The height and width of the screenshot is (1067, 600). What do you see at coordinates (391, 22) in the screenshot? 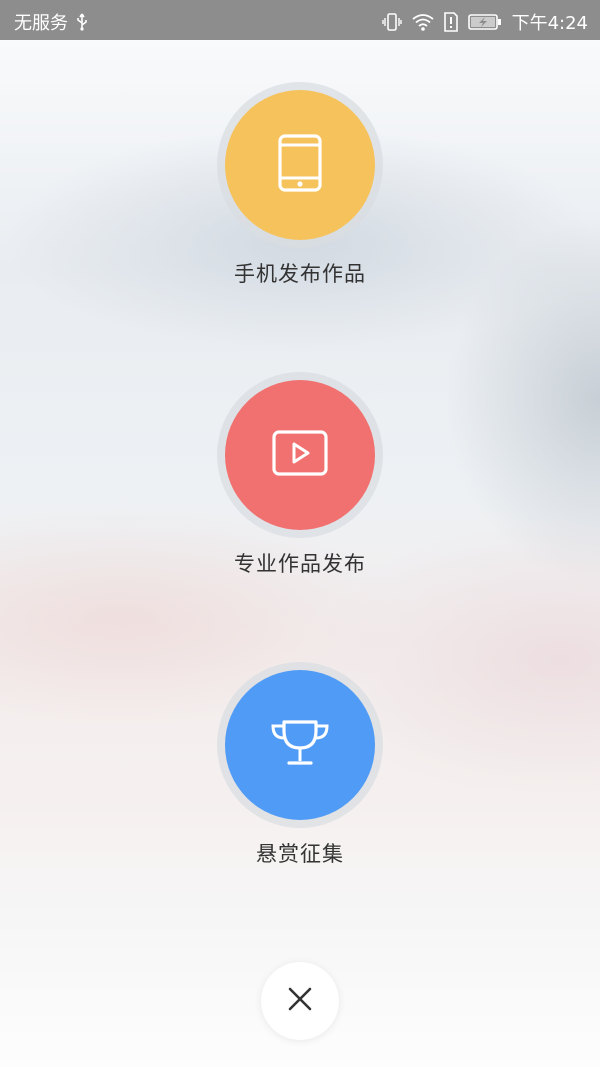
I see `vibrate-icon` at bounding box center [391, 22].